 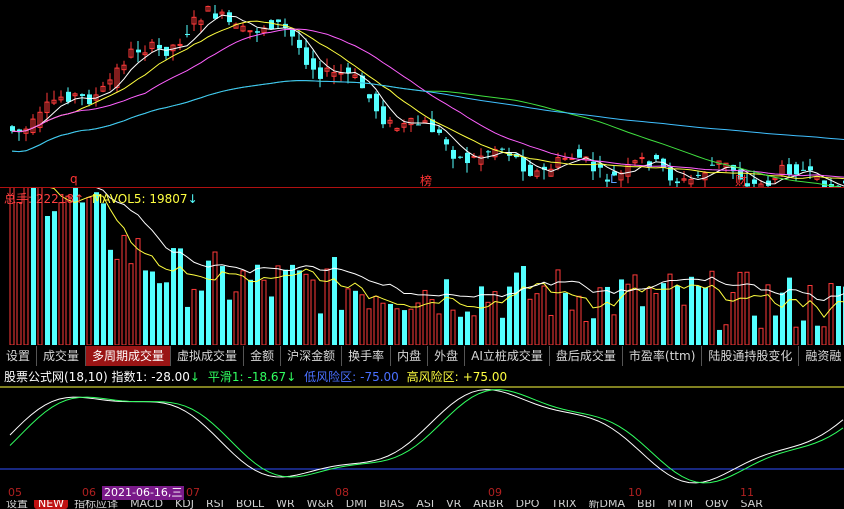 I want to click on bottom-tab-3: MACD, so click(x=146, y=504).